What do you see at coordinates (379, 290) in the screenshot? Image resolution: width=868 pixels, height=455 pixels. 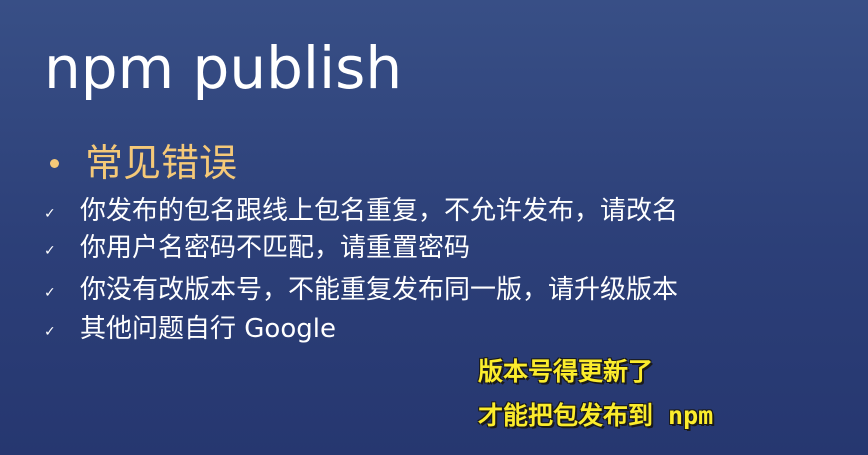 I see `list-item-text: 你没有改版本号，不能重复发布同一版，请升级版本` at bounding box center [379, 290].